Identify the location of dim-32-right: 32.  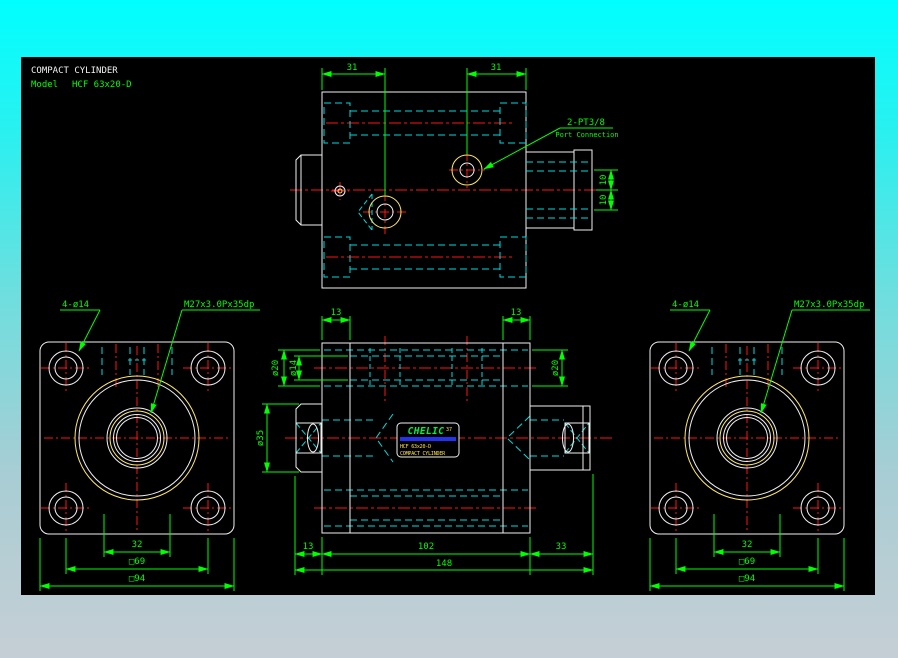
(747, 545).